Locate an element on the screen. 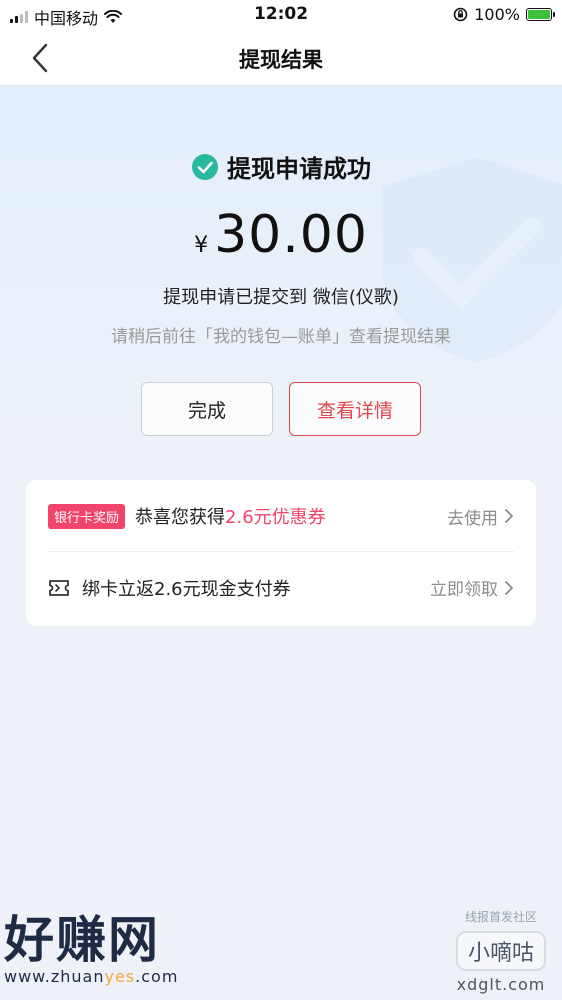  watermark-url-prefix: www.zhuan is located at coordinates (54, 976).